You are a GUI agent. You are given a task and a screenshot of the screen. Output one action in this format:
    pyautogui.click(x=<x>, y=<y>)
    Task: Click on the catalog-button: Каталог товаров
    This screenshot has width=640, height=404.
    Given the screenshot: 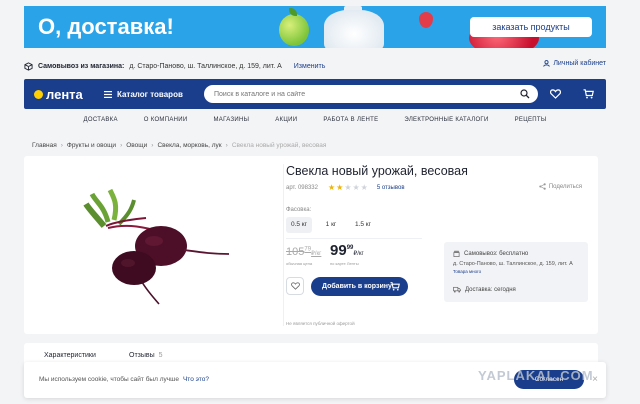 What is the action you would take?
    pyautogui.click(x=154, y=94)
    